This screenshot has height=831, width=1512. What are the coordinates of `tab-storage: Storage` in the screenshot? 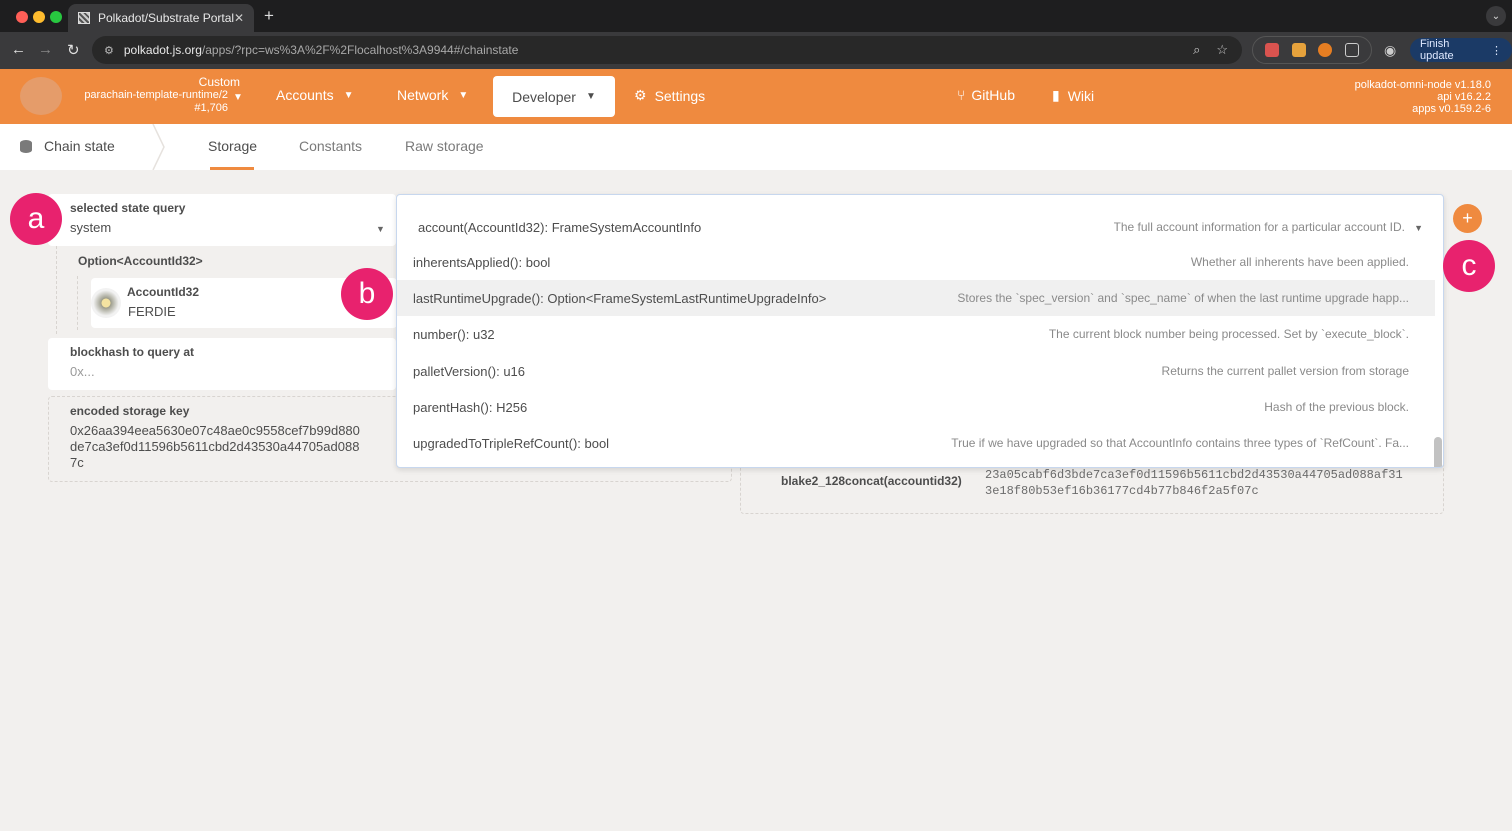 It's located at (232, 146).